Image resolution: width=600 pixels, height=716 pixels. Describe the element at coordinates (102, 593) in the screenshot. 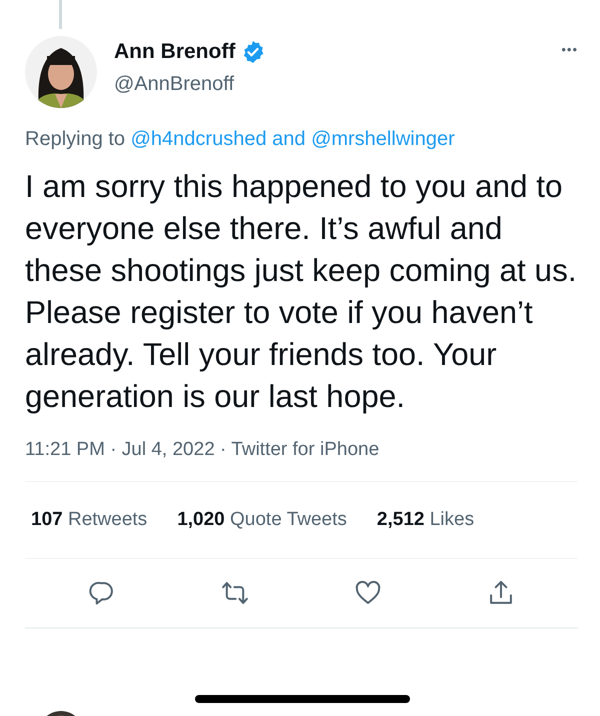

I see `reply-icon` at that location.